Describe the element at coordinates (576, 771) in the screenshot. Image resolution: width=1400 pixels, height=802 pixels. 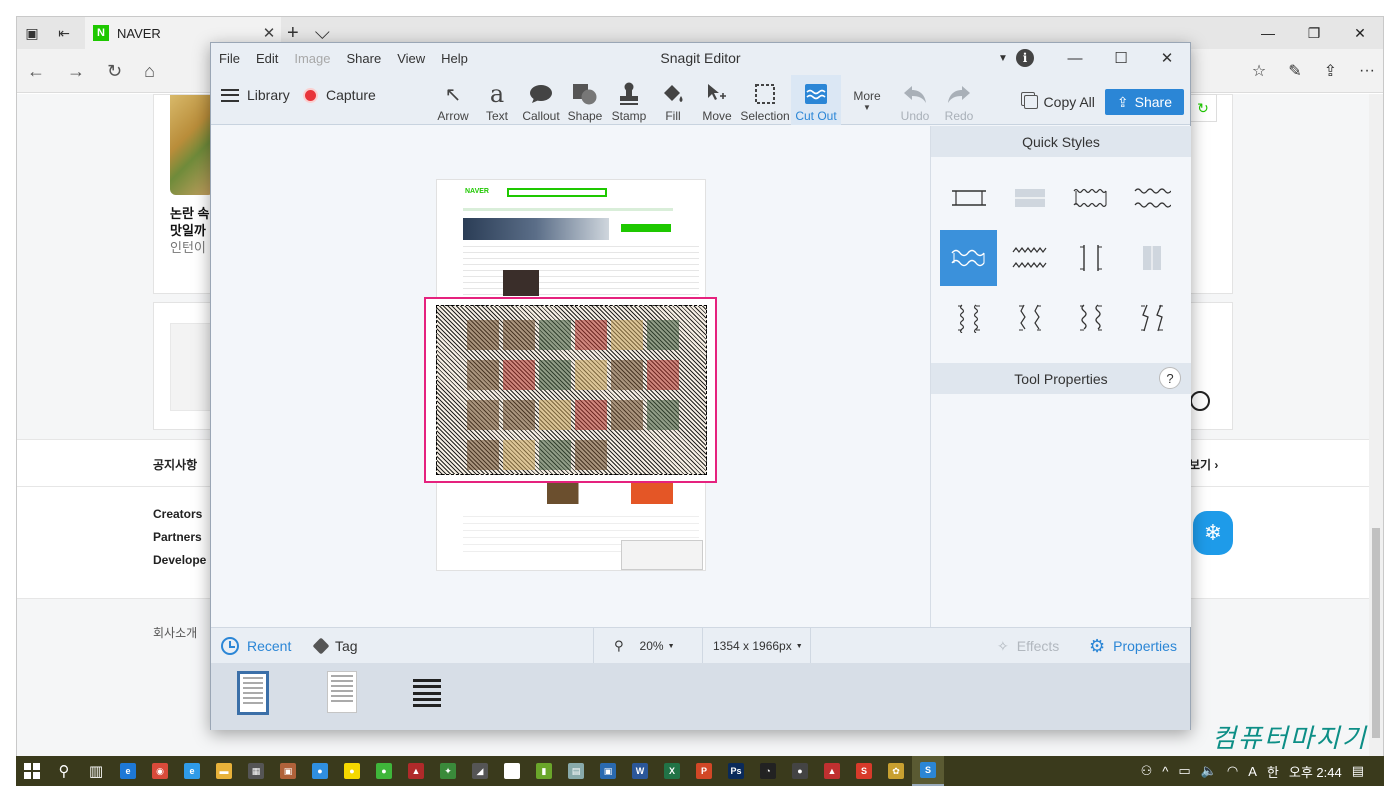
I see `taskbar-notepad-icon: ▤` at that location.